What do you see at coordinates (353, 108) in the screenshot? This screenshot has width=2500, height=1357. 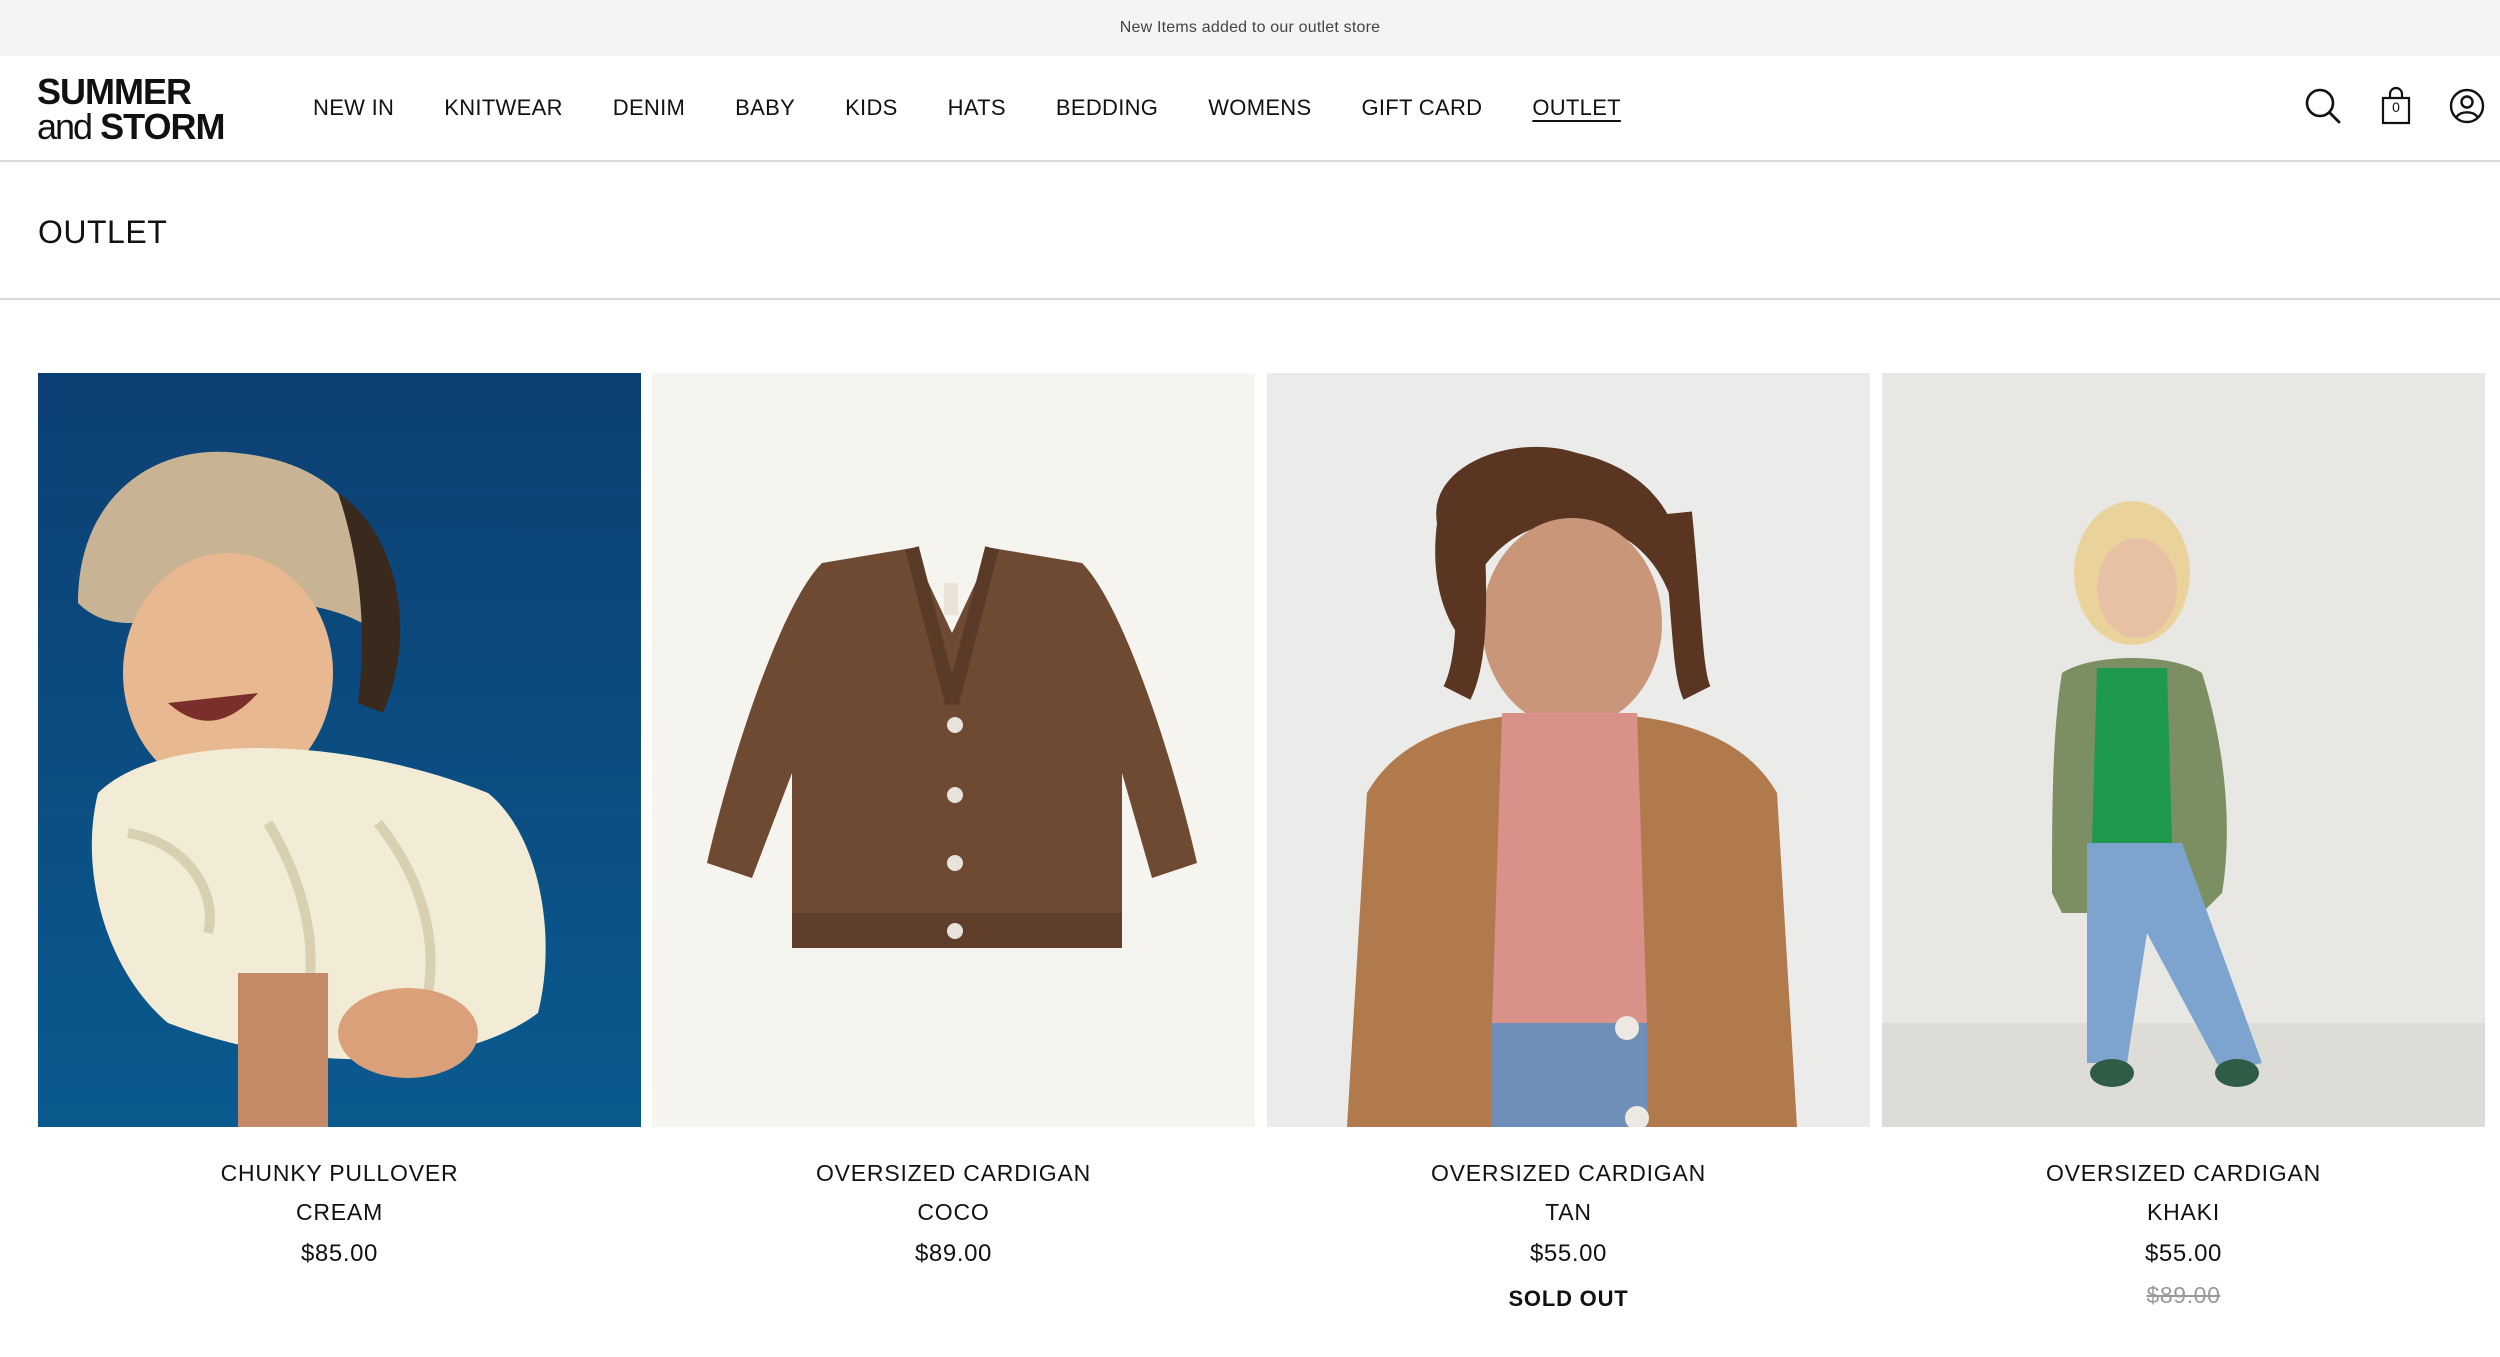 I see `nav-item-new-in: NEW IN` at bounding box center [353, 108].